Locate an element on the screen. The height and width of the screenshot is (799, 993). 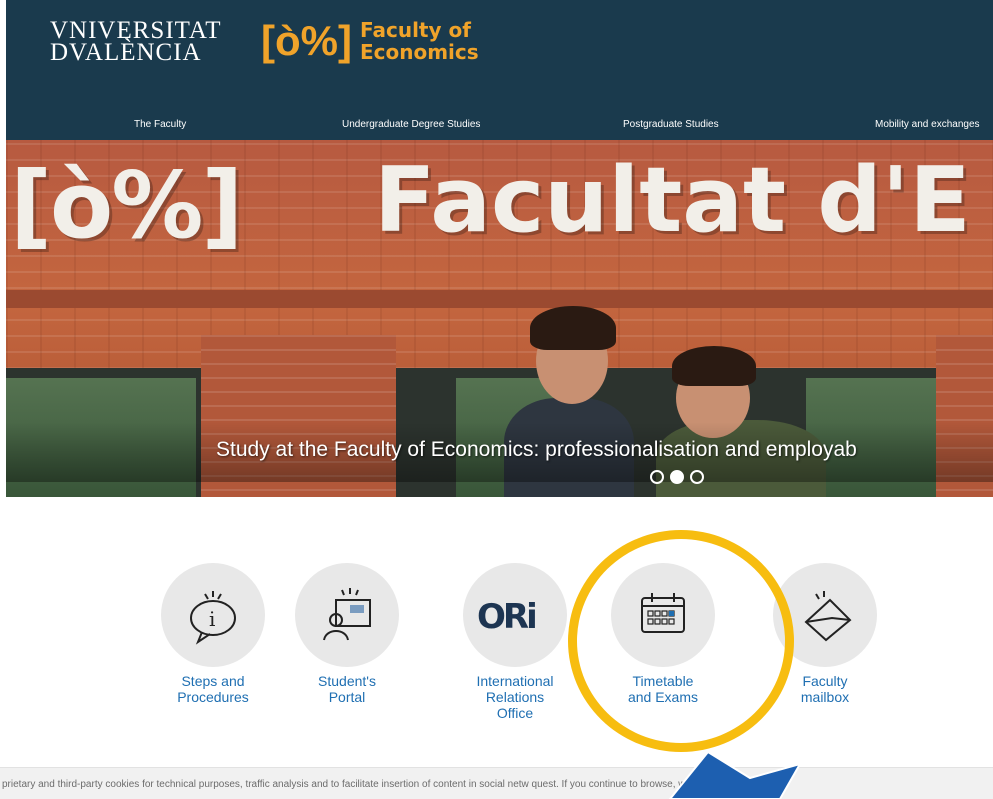
nav-item-the-faculty: The Faculty is located at coordinates (160, 124).